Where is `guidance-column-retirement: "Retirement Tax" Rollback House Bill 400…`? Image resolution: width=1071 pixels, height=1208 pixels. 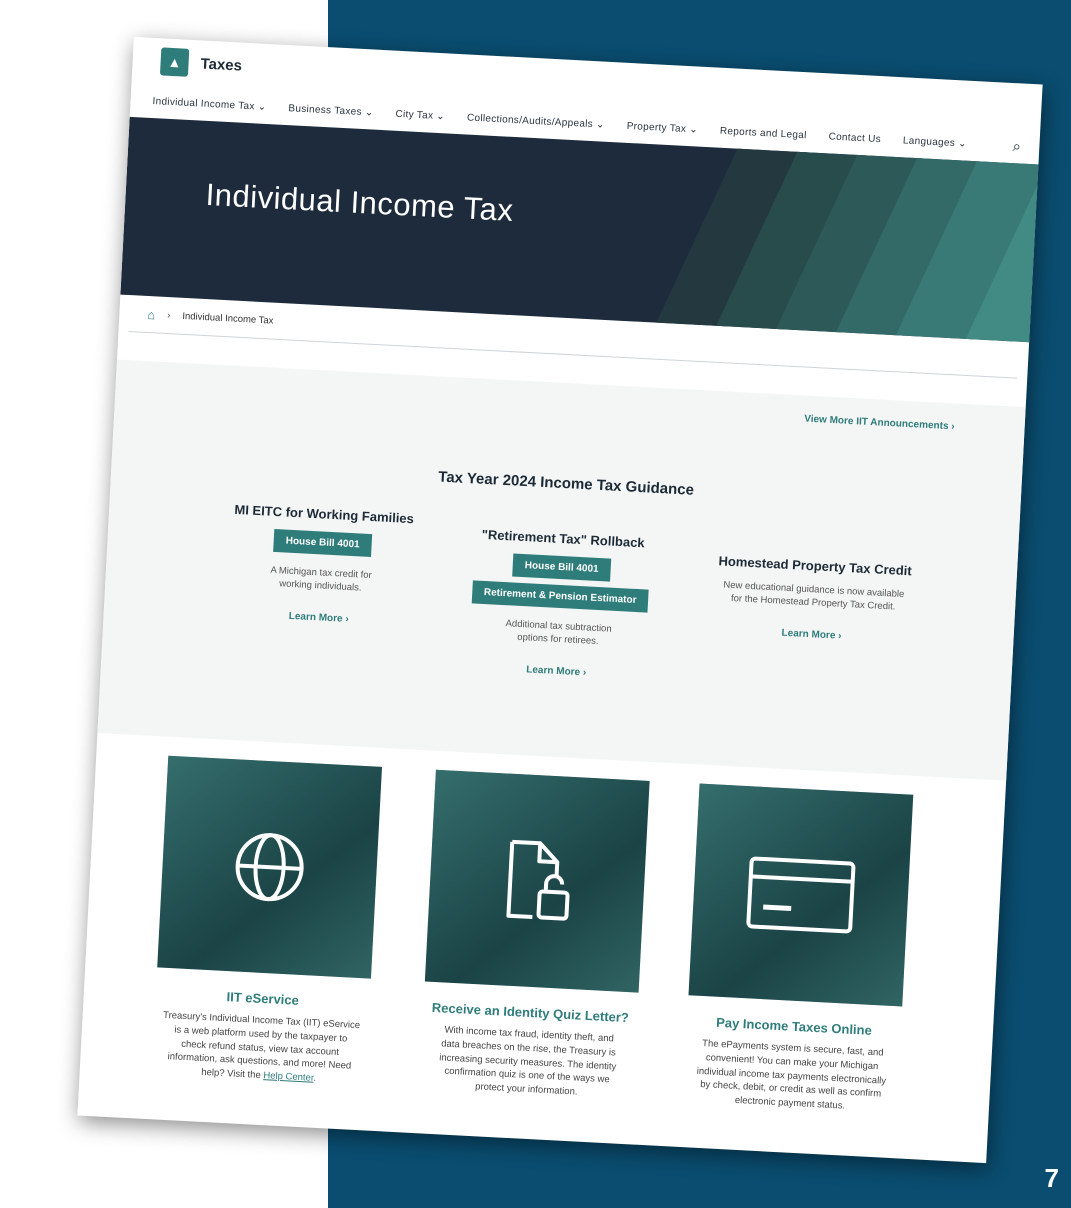 guidance-column-retirement: "Retirement Tax" Rollback House Bill 400… is located at coordinates (559, 604).